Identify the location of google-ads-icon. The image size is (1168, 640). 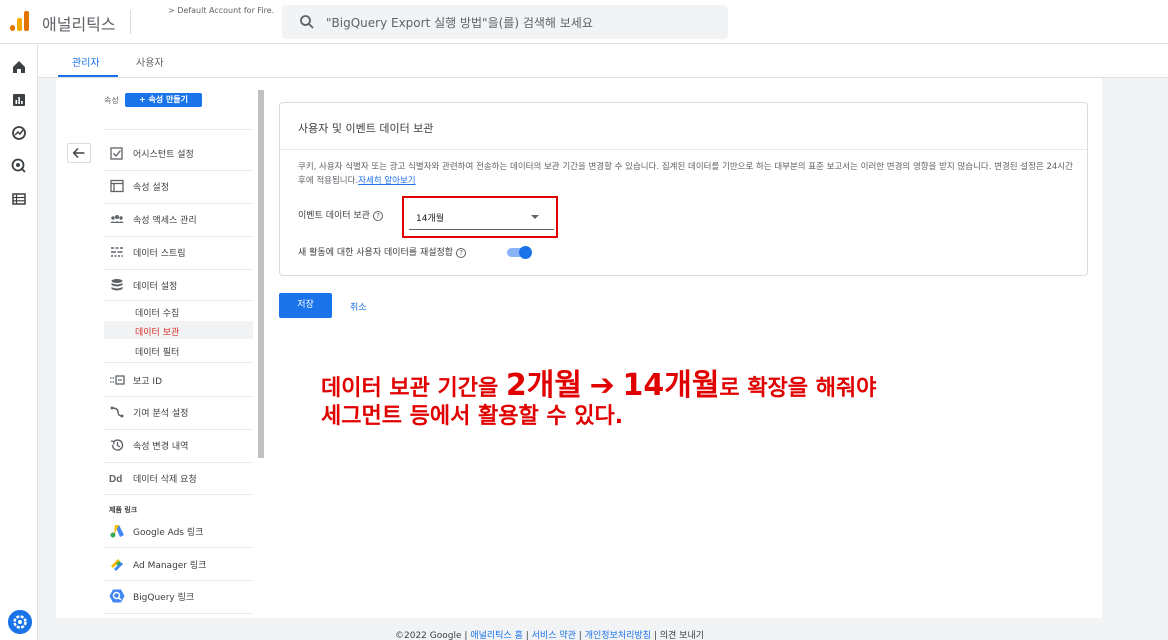
(117, 531).